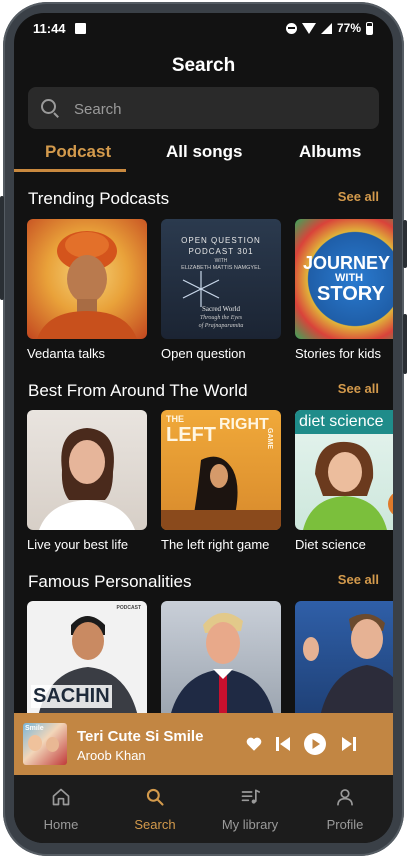 The image size is (407, 858). I want to click on gallery-icon, so click(80, 28).